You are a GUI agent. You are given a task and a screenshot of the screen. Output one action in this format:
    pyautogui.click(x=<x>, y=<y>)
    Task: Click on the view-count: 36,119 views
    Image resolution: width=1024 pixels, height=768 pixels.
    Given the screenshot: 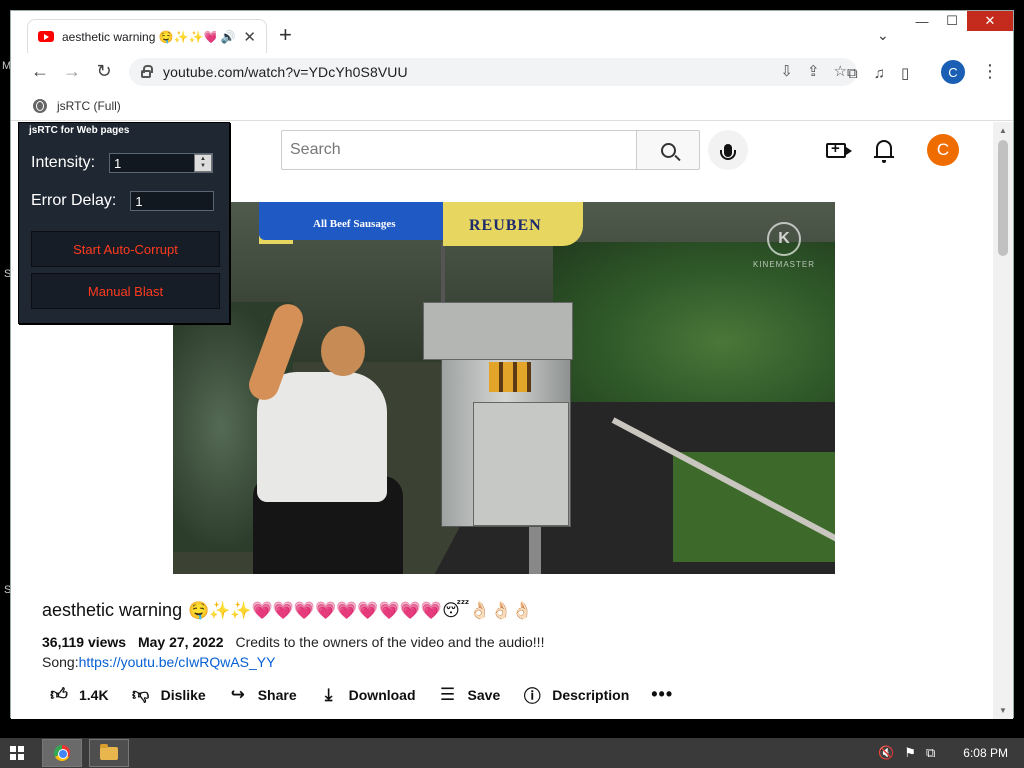 What is the action you would take?
    pyautogui.click(x=84, y=642)
    